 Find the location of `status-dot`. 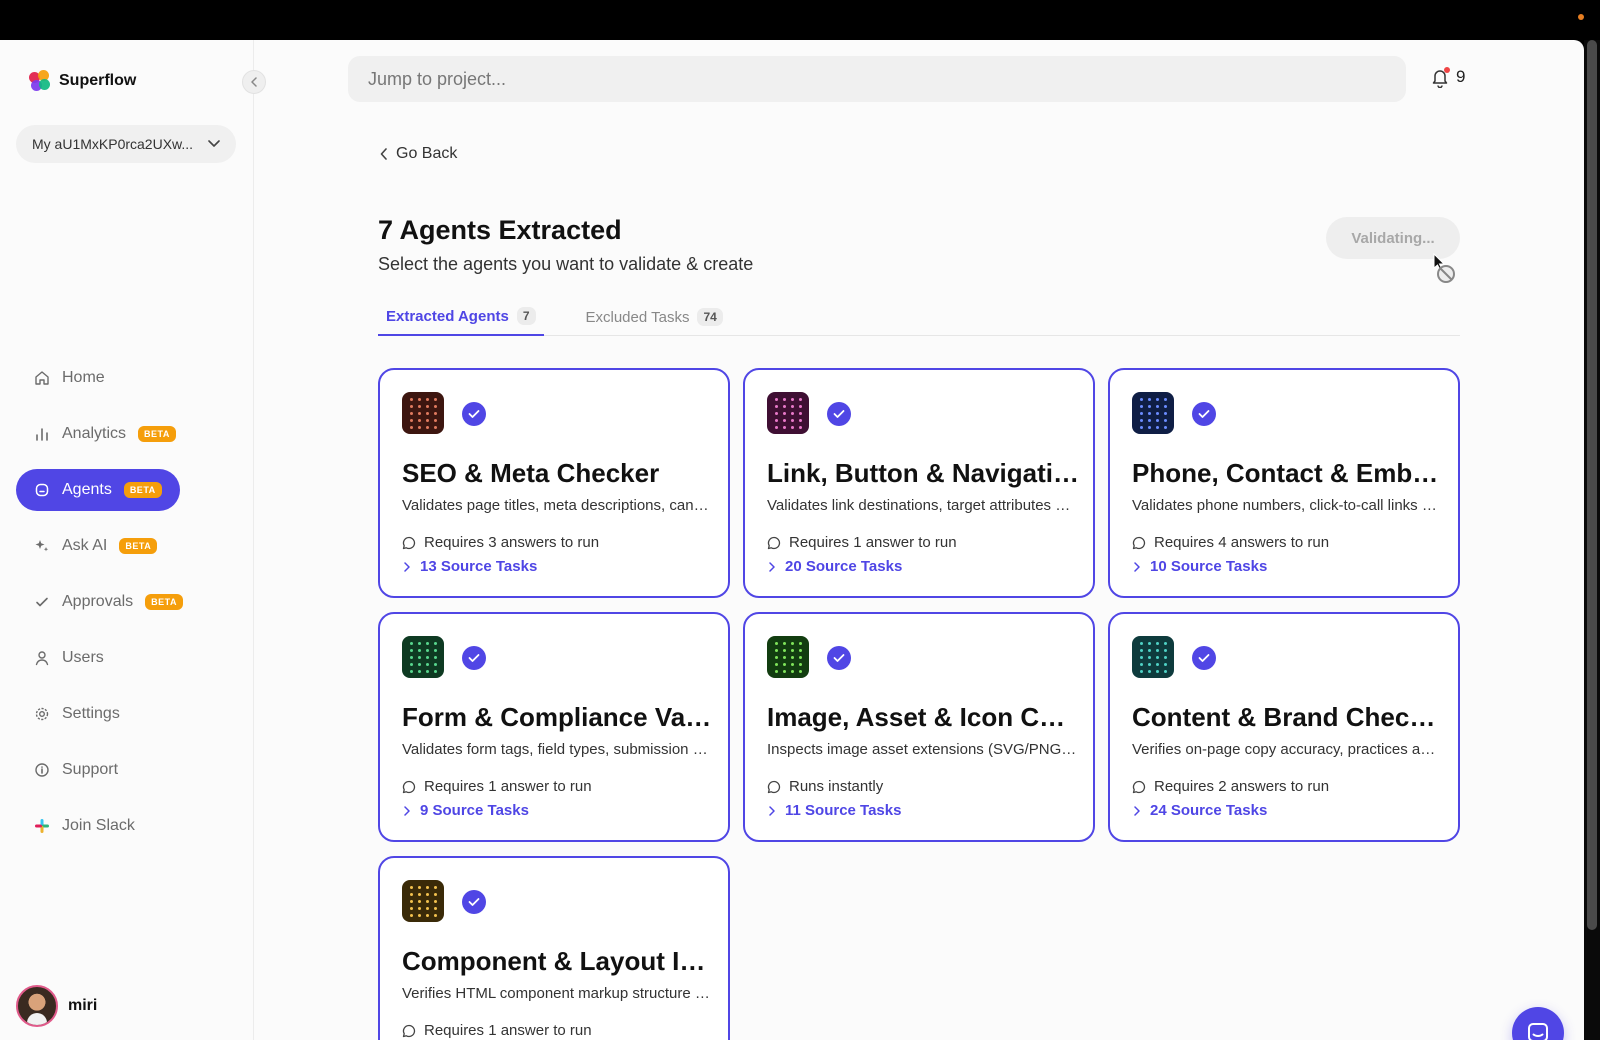

status-dot is located at coordinates (1581, 17).